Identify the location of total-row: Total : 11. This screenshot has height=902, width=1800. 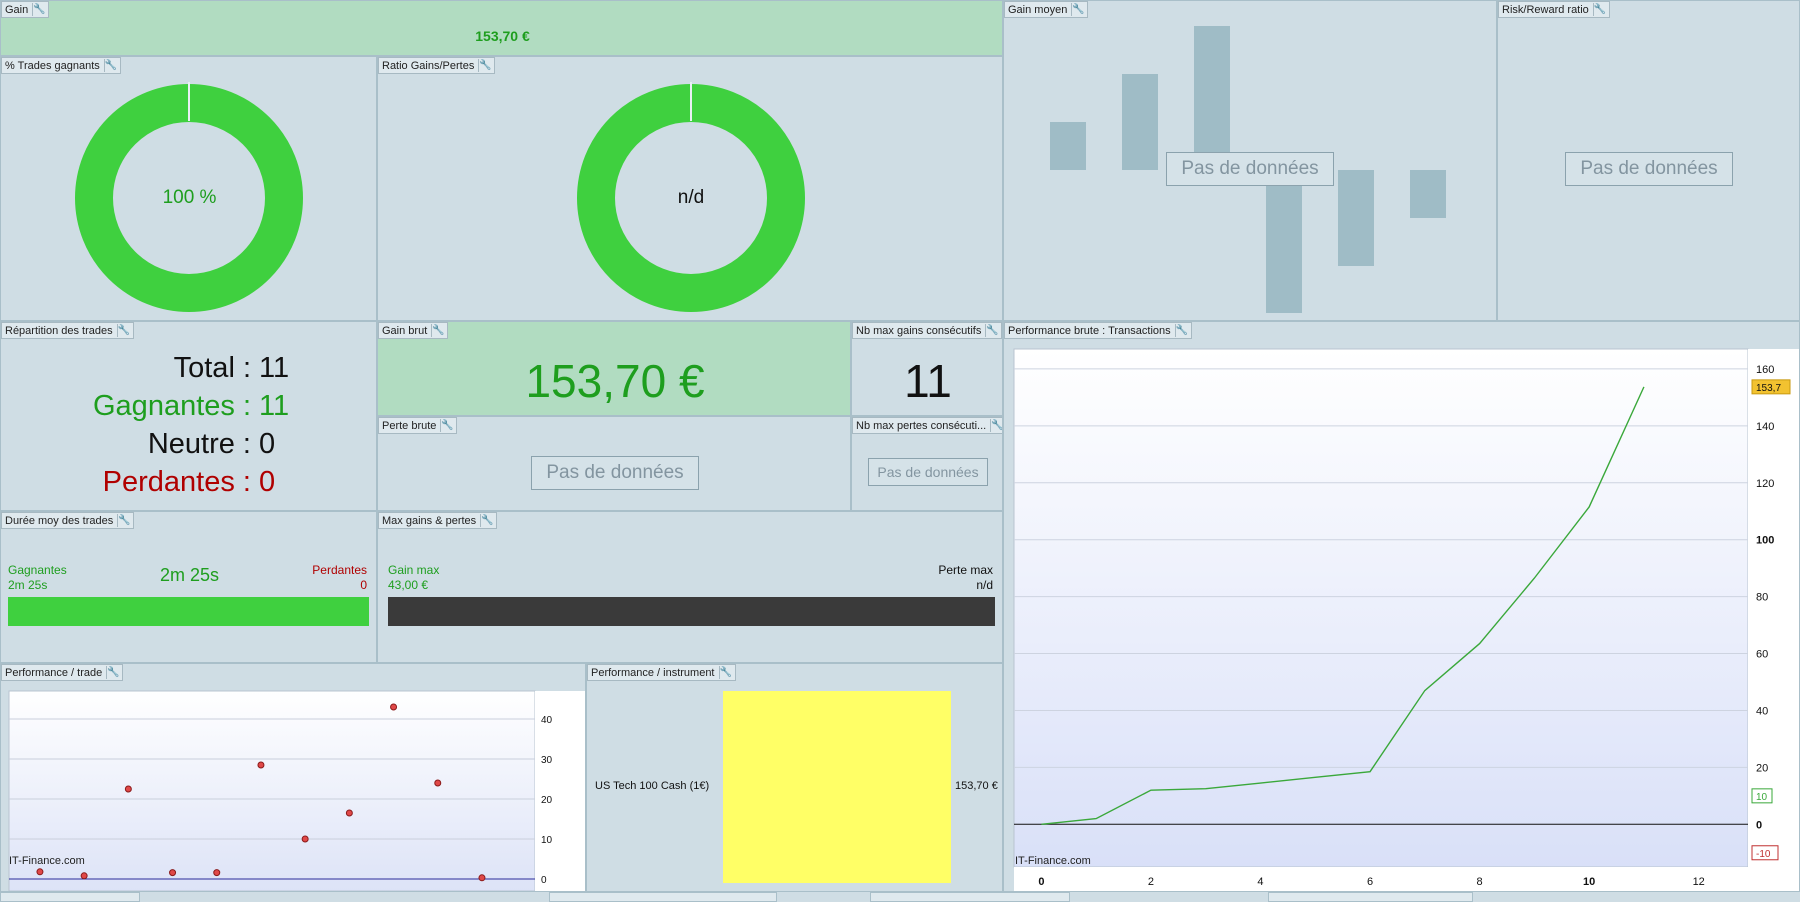
(188, 371).